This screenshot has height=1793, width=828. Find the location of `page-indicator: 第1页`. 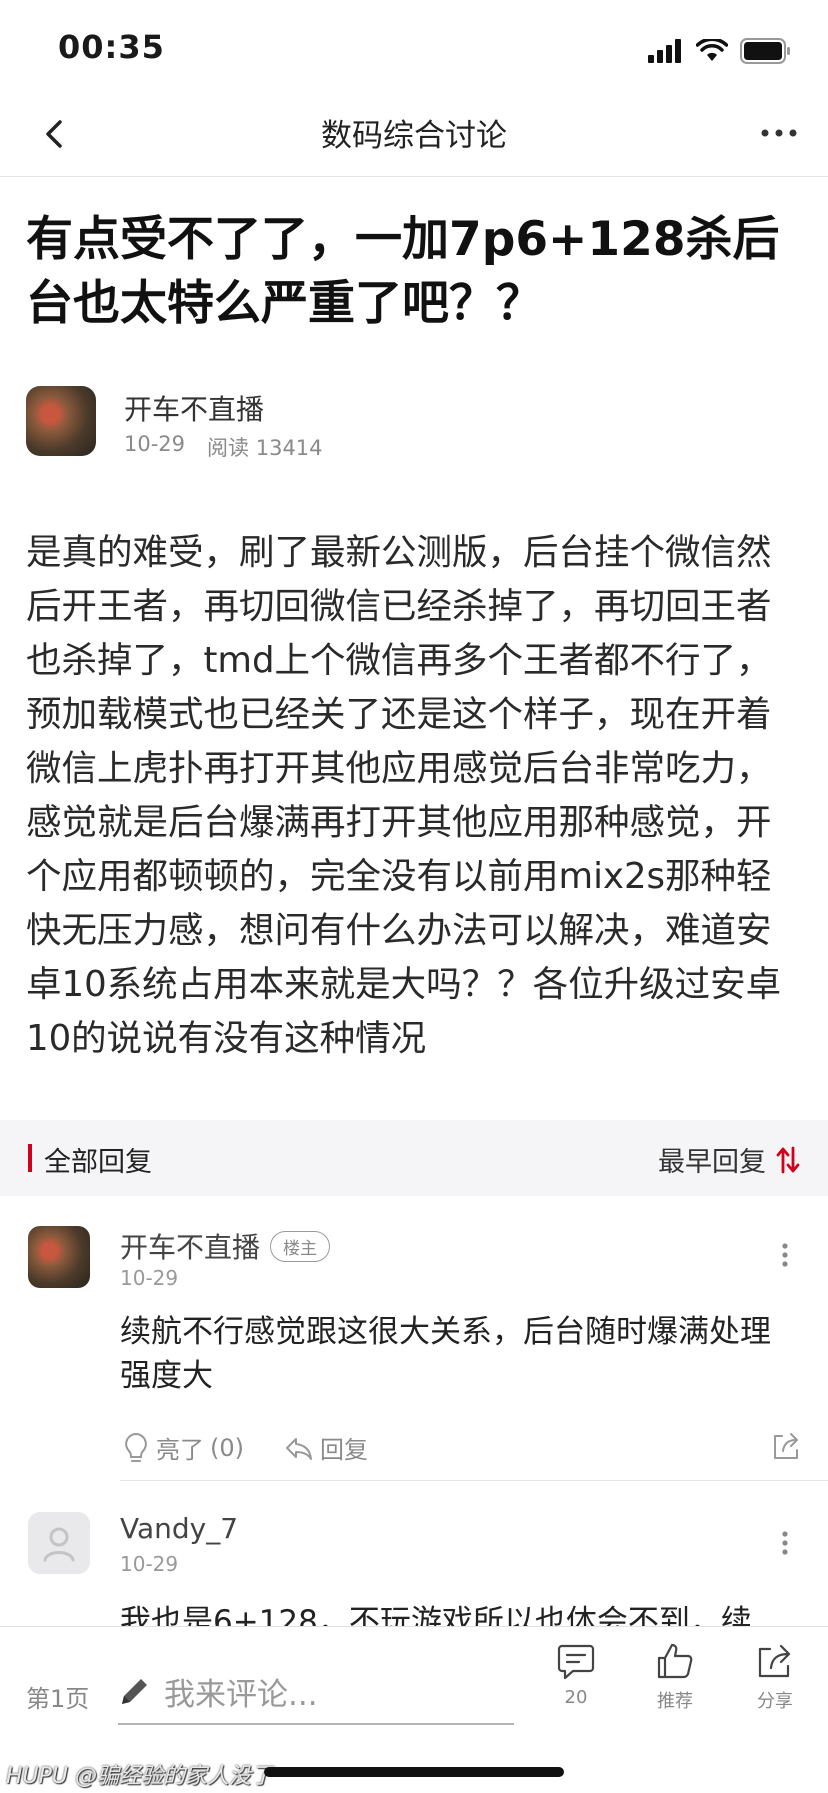

page-indicator: 第1页 is located at coordinates (57, 1696).